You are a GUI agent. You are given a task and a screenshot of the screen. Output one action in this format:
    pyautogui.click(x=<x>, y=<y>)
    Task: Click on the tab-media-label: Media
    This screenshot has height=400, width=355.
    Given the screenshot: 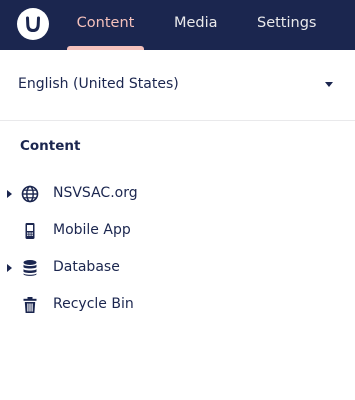 What is the action you would take?
    pyautogui.click(x=196, y=23)
    